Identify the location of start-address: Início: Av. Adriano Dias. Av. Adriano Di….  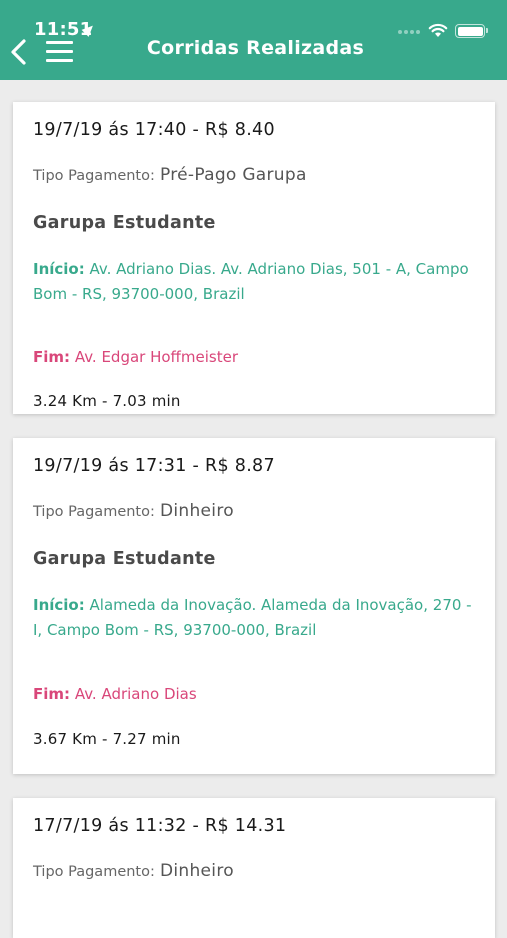
(253, 282).